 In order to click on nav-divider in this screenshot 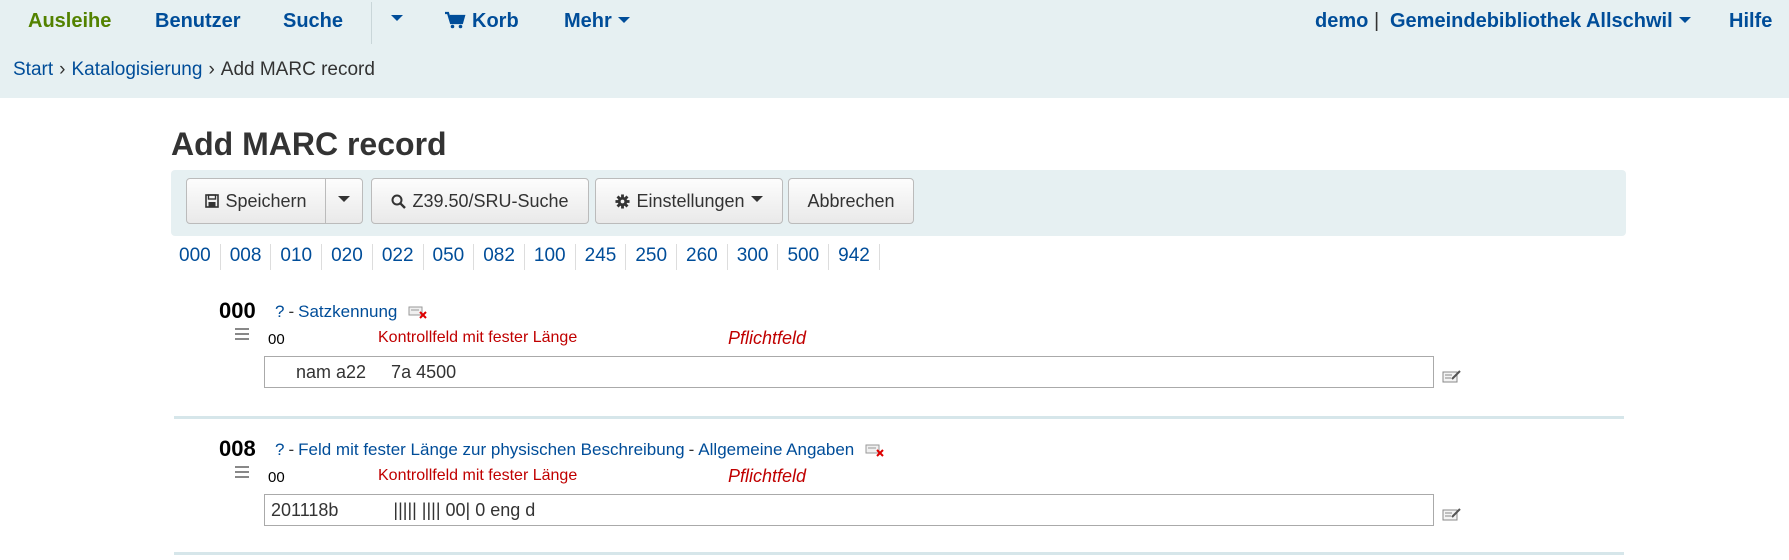, I will do `click(371, 23)`.